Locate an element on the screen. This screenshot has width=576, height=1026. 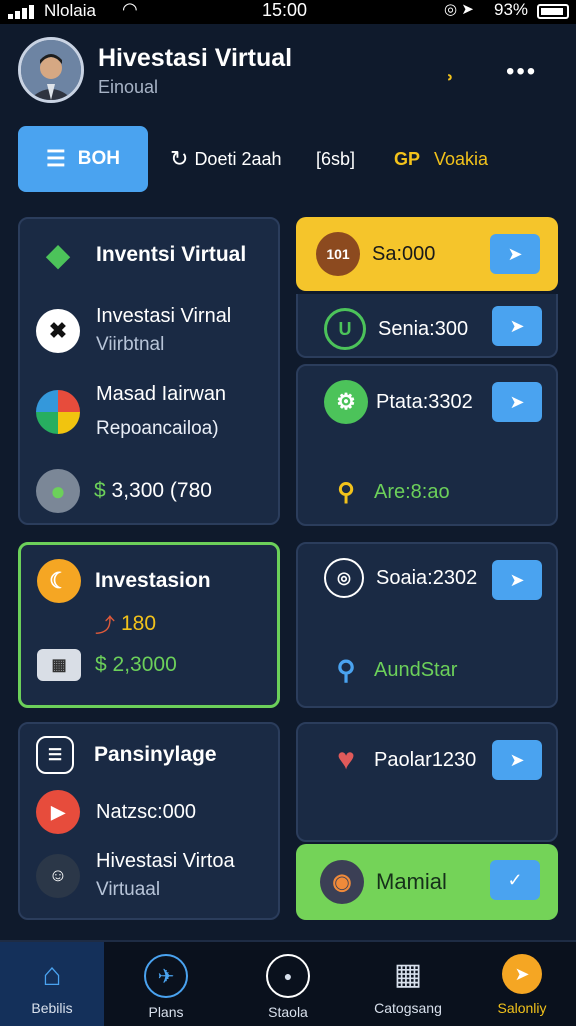
moon-icon: ☾ is located at coordinates (59, 581).